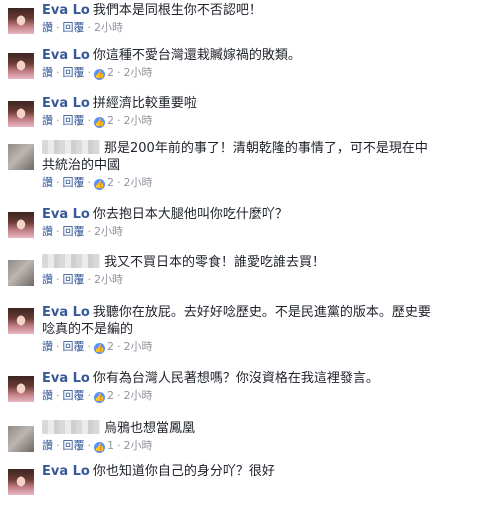 This screenshot has height=517, width=500. I want to click on redacted-author-name, so click(71, 427).